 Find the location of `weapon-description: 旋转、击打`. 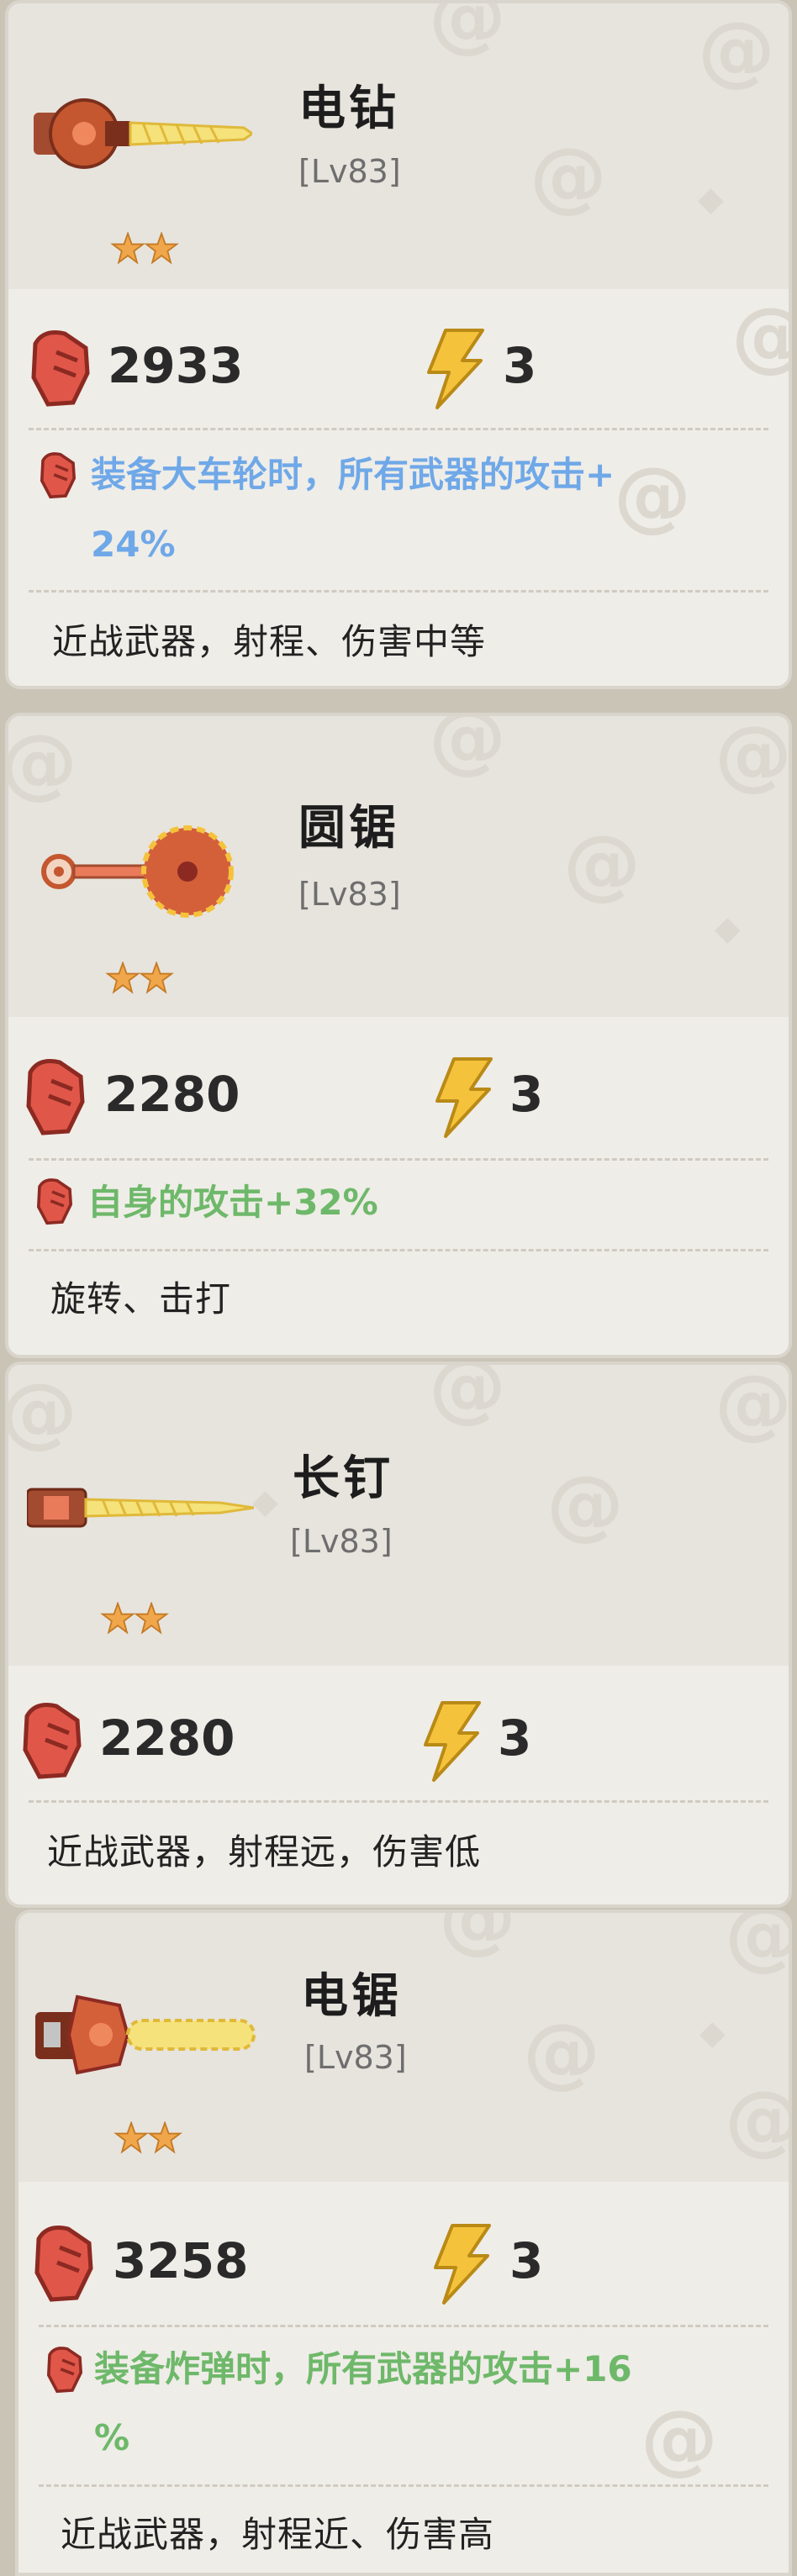

weapon-description: 旋转、击打 is located at coordinates (141, 1299).